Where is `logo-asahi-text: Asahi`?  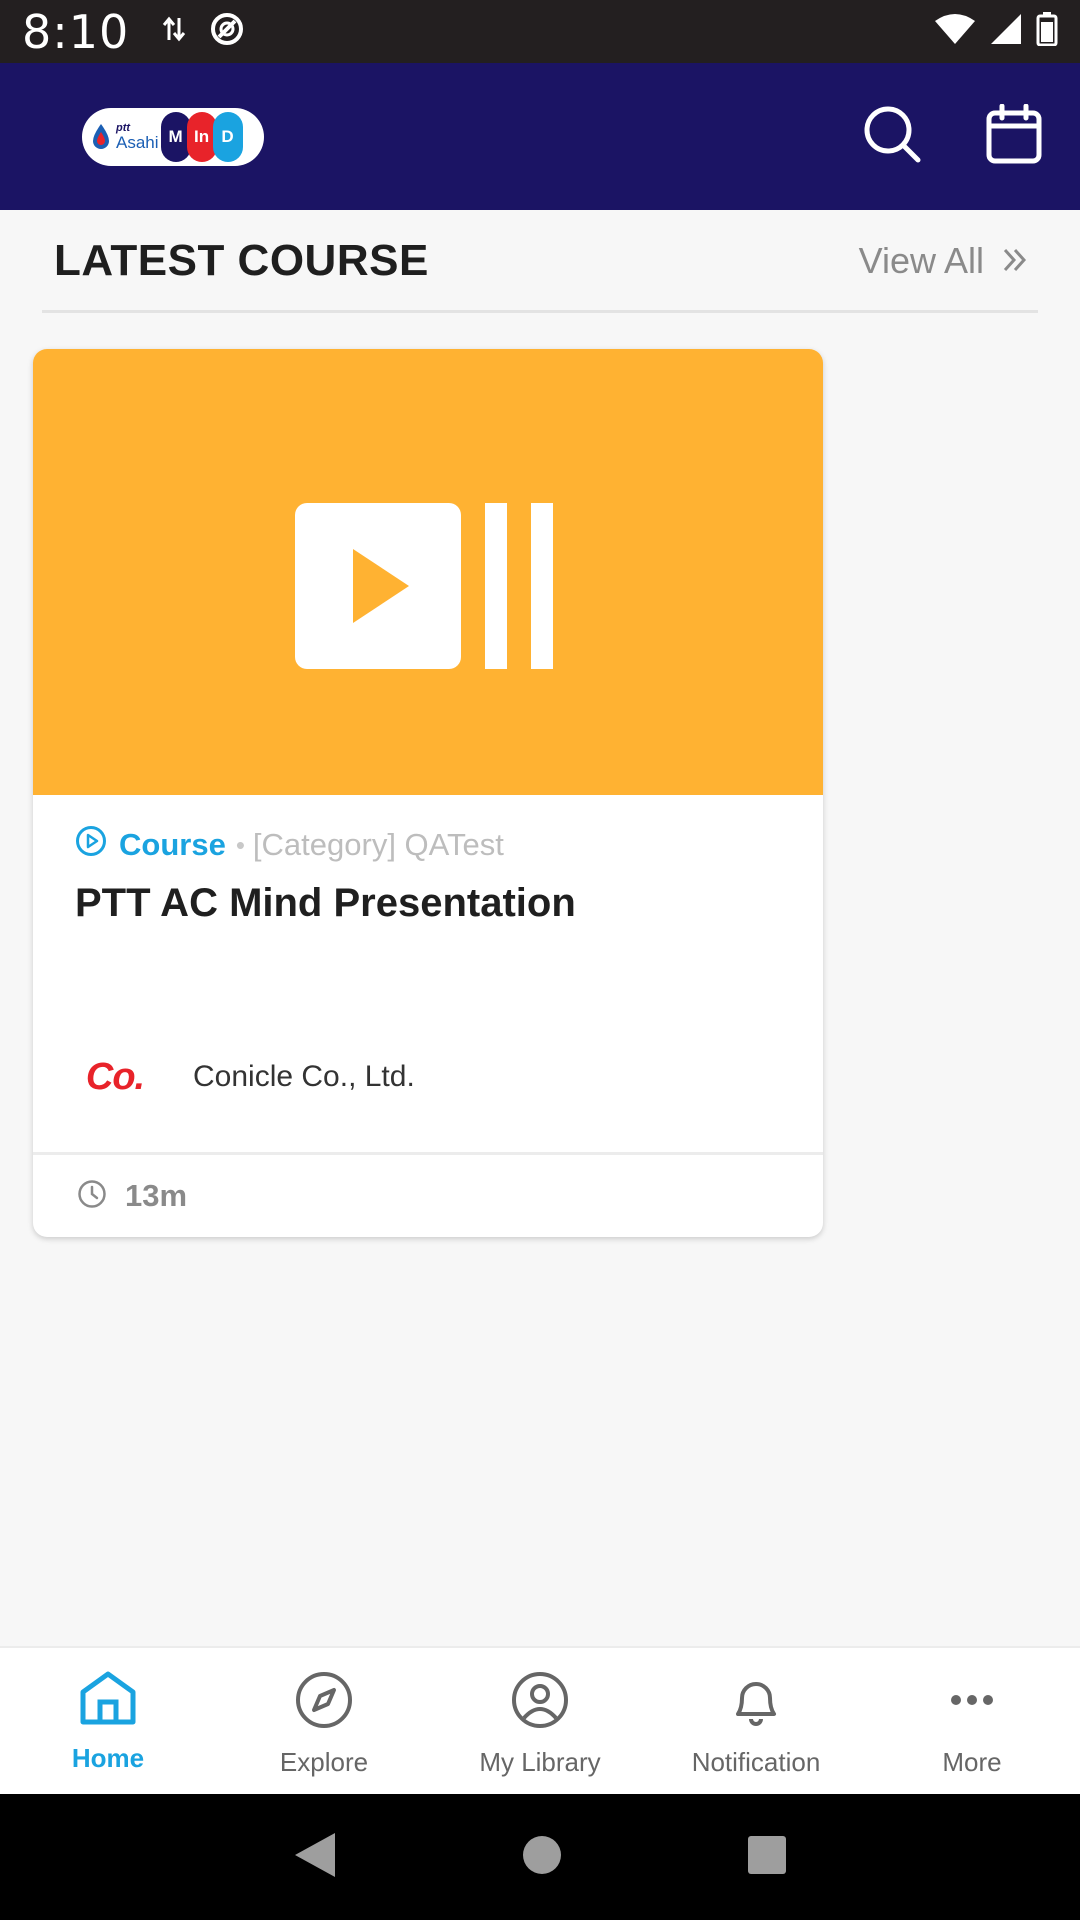 logo-asahi-text: Asahi is located at coordinates (137, 142).